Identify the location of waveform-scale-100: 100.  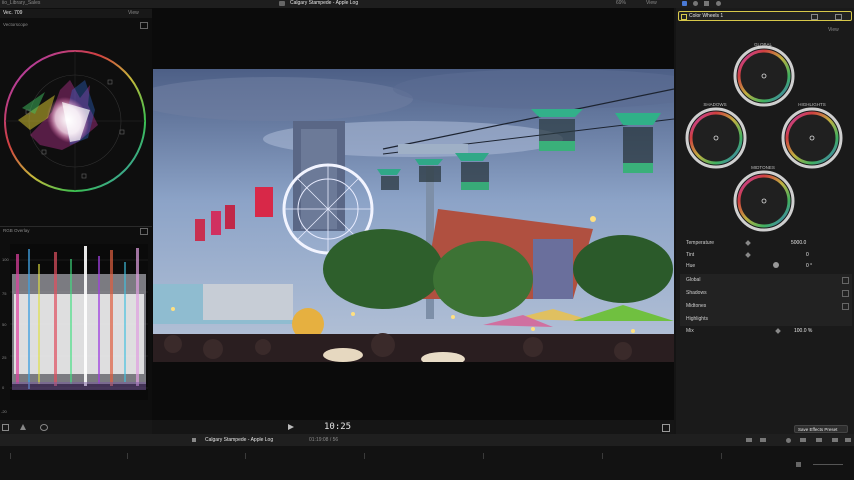
(5, 259).